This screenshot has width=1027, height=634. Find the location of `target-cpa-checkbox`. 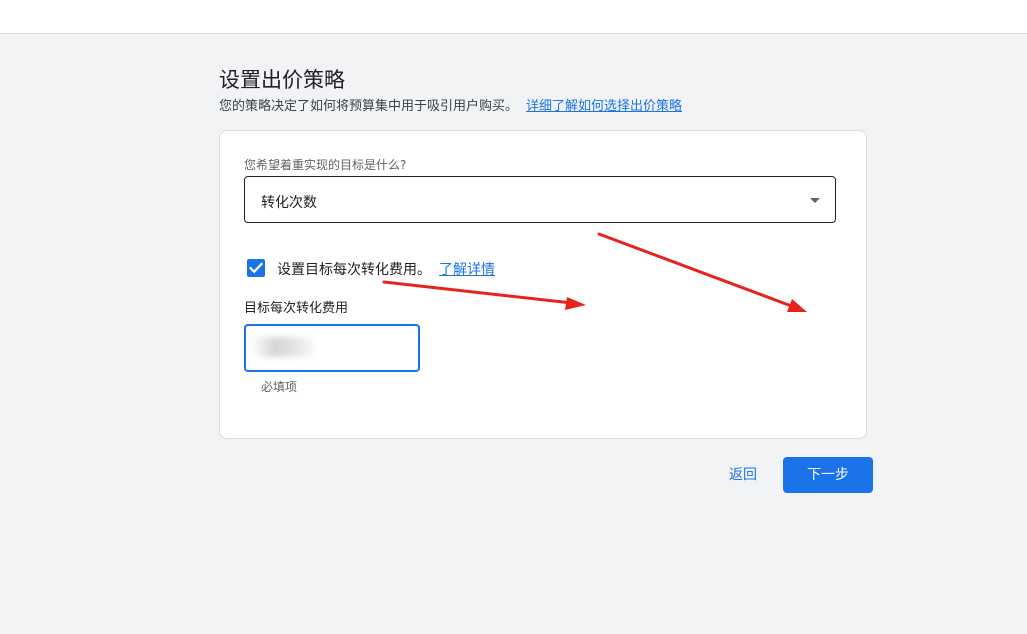

target-cpa-checkbox is located at coordinates (256, 268).